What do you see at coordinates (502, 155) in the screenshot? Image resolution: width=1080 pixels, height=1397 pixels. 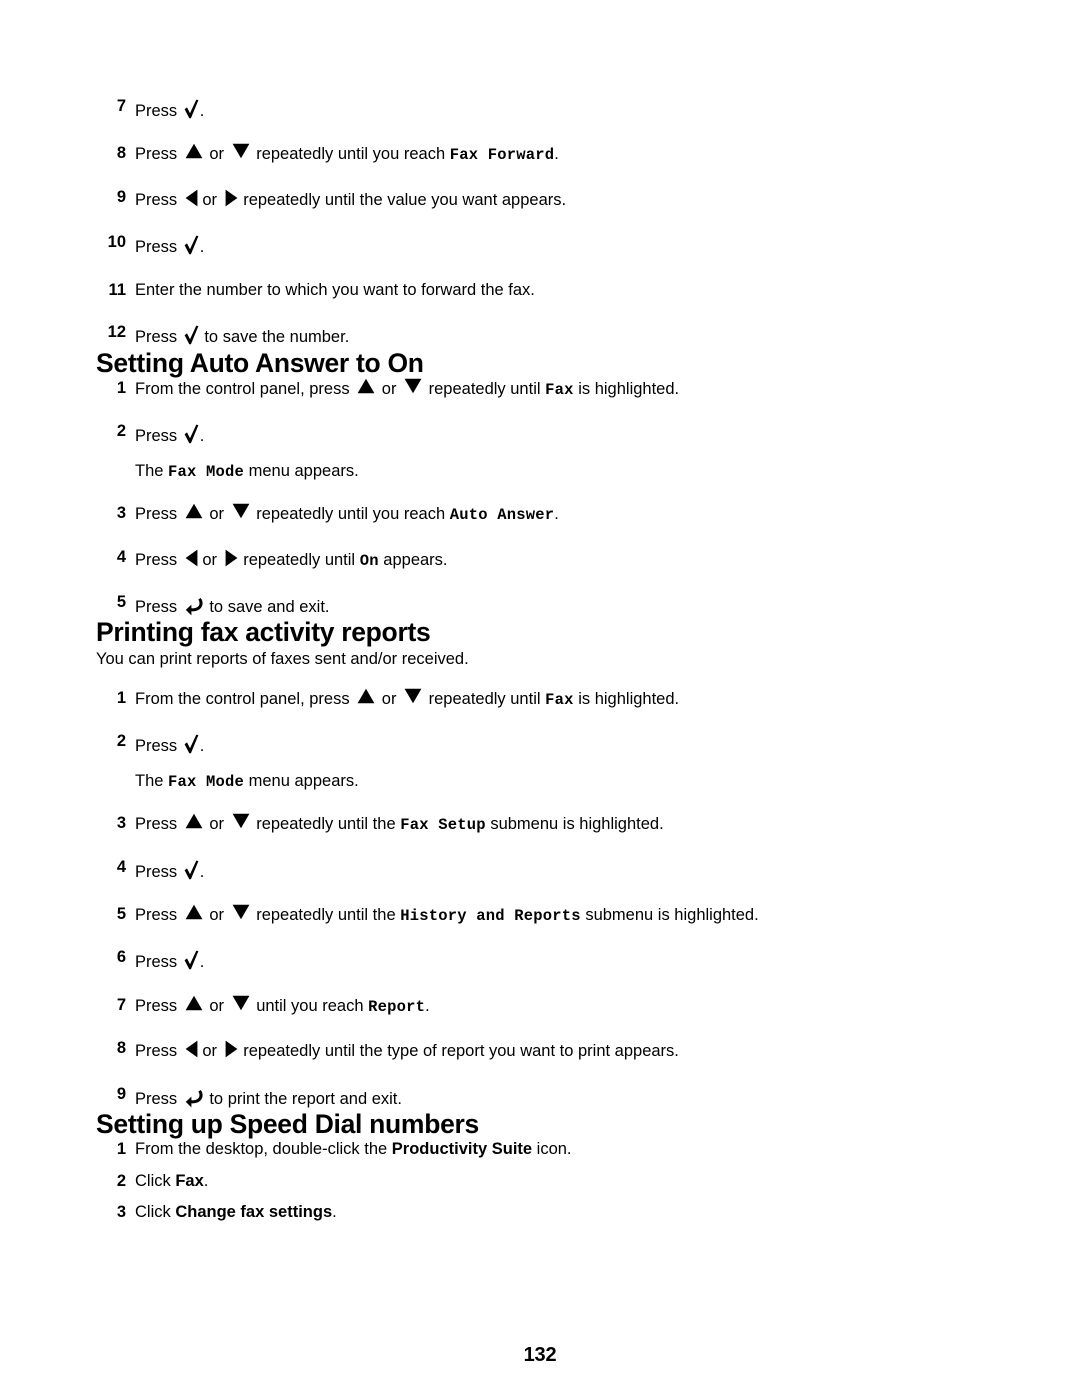 I see `lcd-label: Fax Forward` at bounding box center [502, 155].